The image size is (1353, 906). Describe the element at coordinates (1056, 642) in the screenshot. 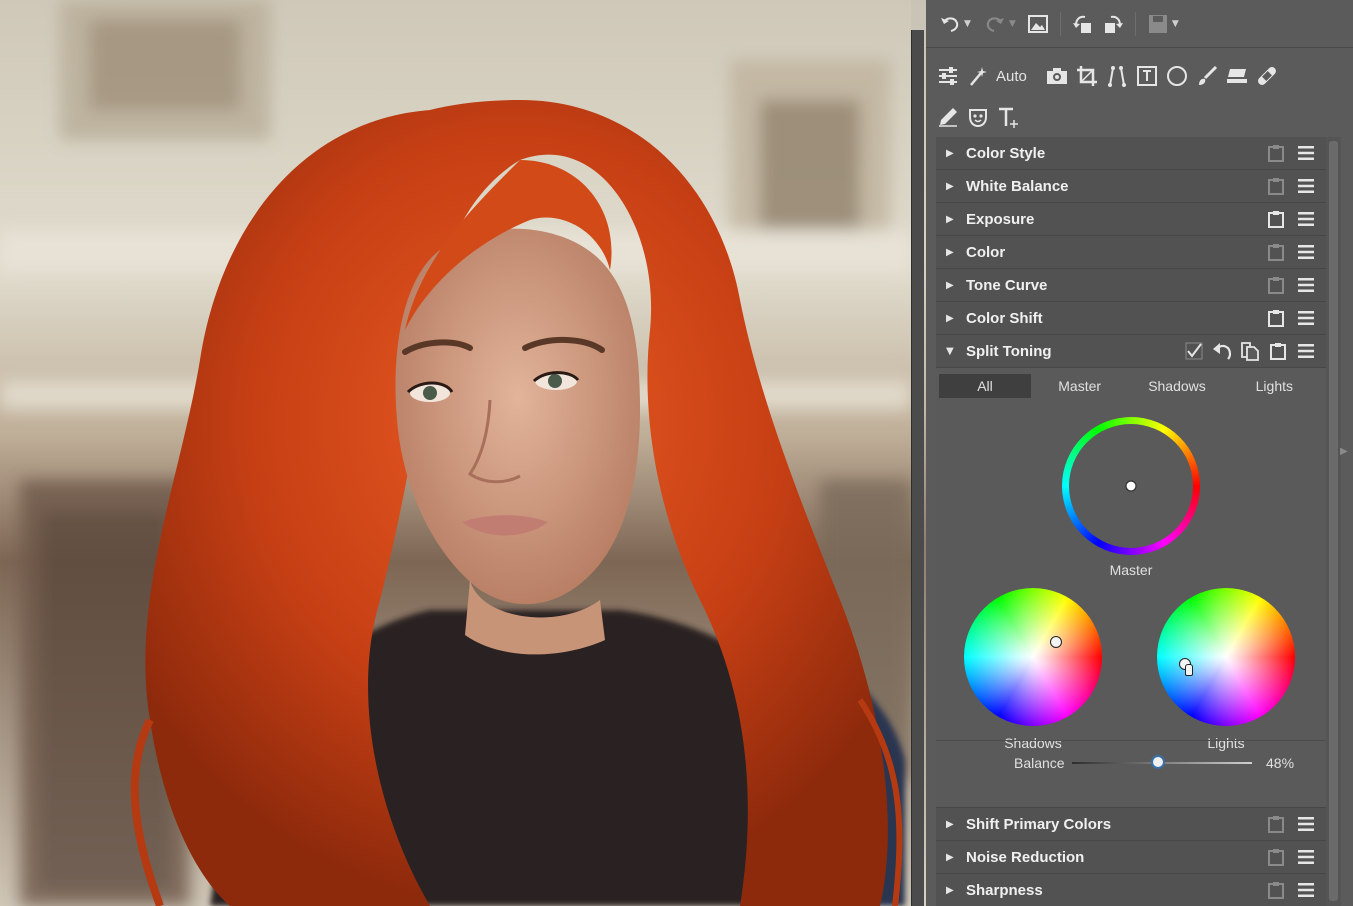

I see `shadows-wheel-handle` at that location.